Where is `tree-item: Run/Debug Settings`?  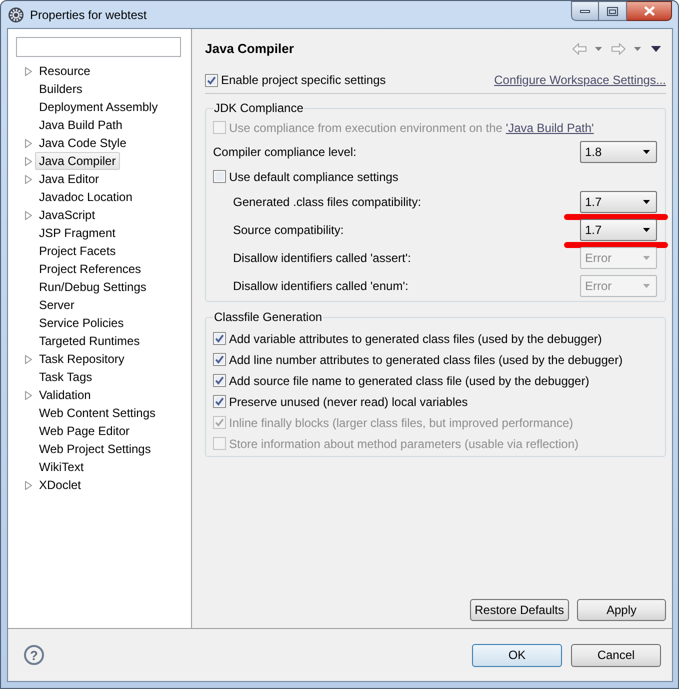
tree-item: Run/Debug Settings is located at coordinates (92, 287).